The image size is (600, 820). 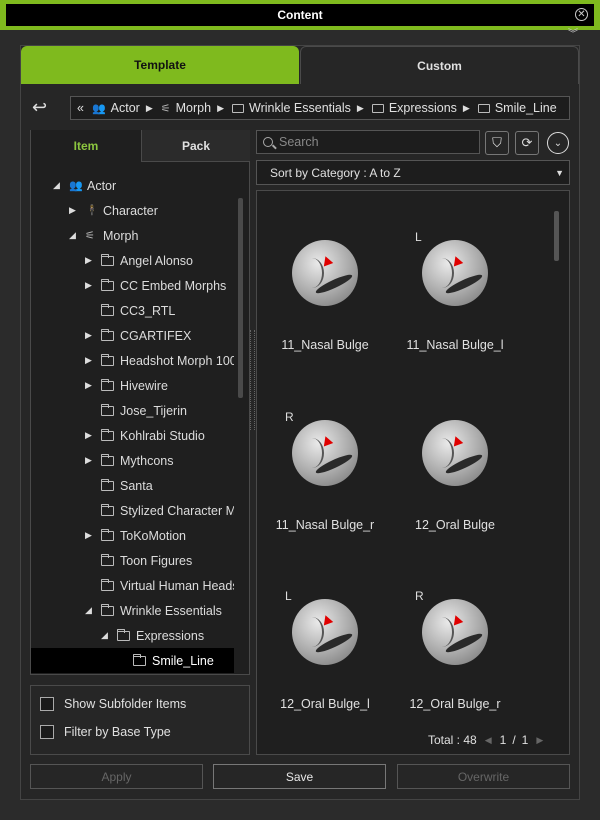 I want to click on tree-item-folder: ▶ ToKoMotion, so click(x=135, y=535).